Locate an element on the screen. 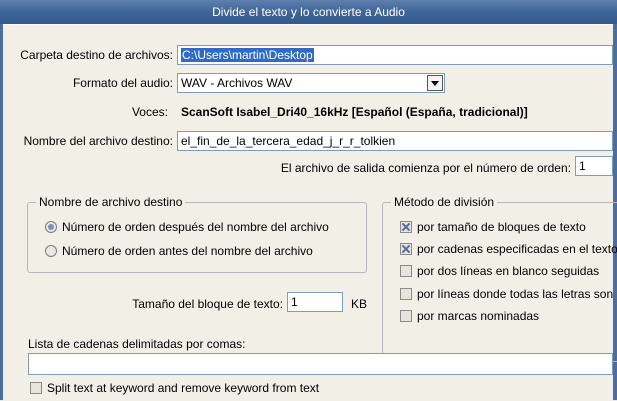 Image resolution: width=617 pixels, height=401 pixels. filename-input: el_fin_de_la_tercera_edad_j_r_r_tolkien is located at coordinates (395, 141).